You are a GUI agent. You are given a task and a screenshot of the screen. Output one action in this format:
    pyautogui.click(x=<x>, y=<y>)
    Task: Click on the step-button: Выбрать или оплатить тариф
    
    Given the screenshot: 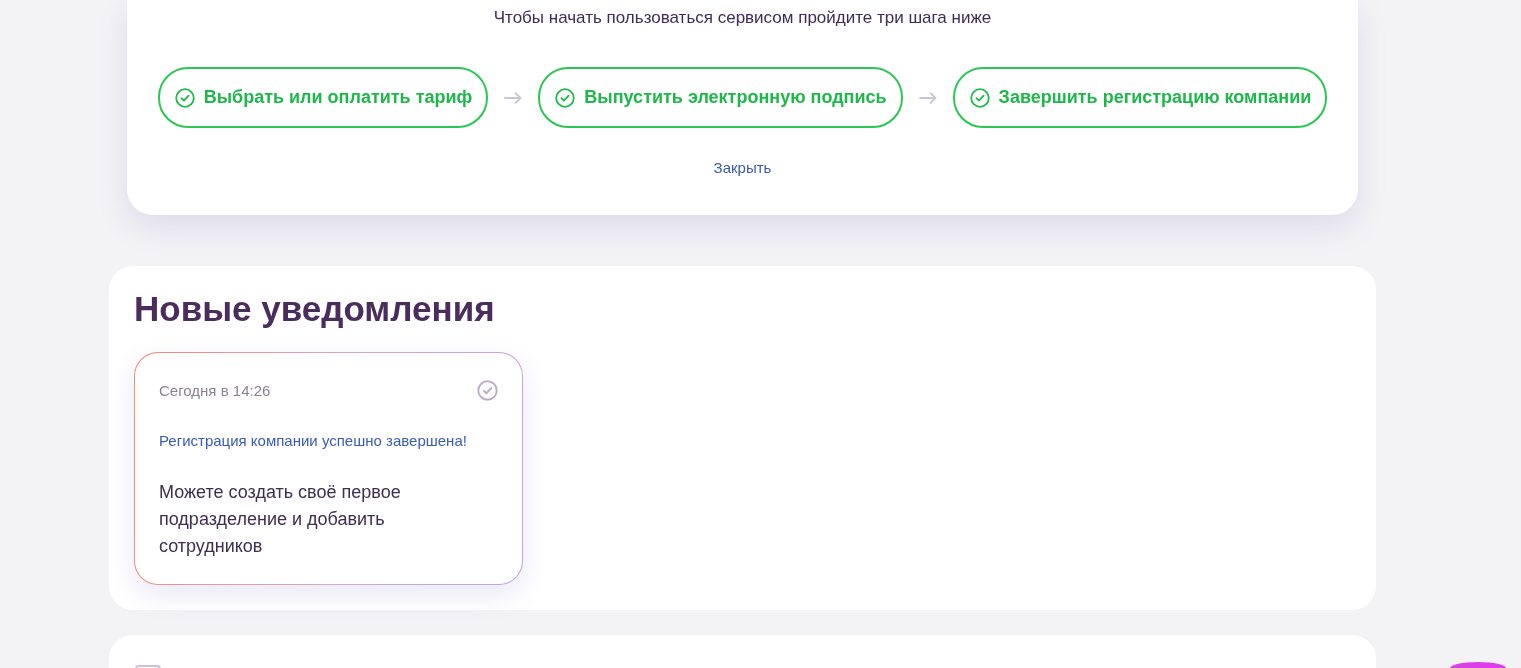 What is the action you would take?
    pyautogui.click(x=323, y=97)
    